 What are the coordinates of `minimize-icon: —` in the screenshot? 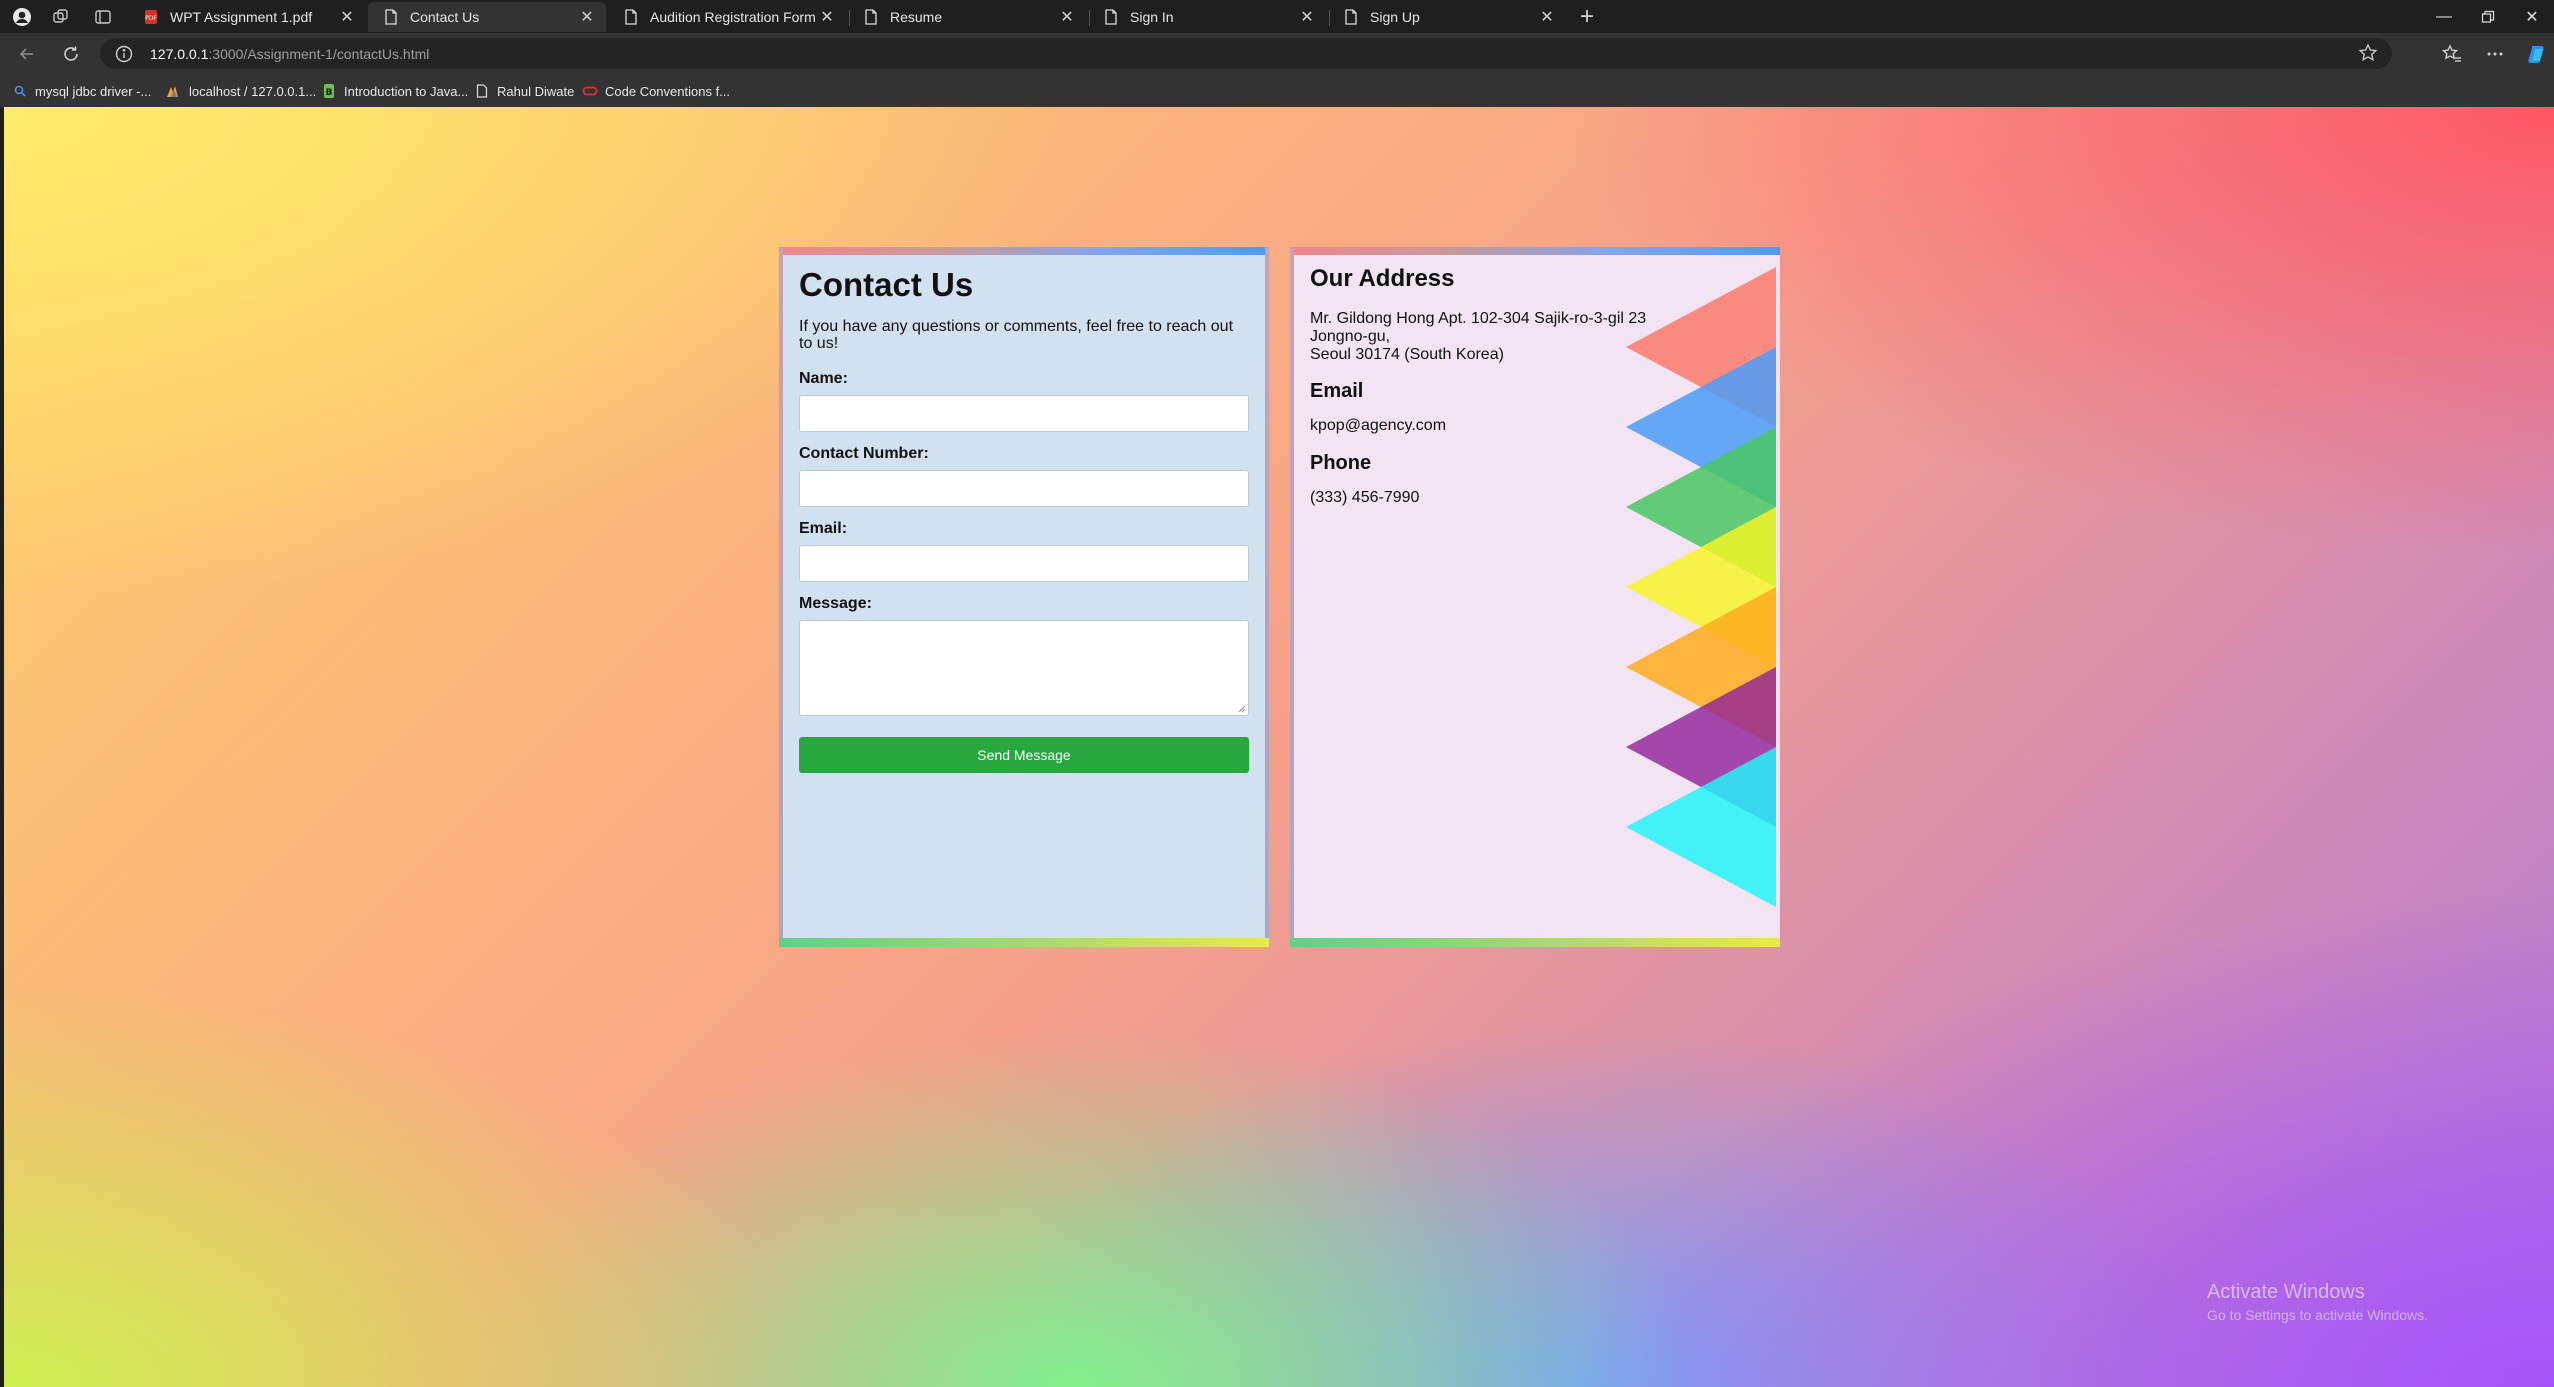 It's located at (2444, 16).